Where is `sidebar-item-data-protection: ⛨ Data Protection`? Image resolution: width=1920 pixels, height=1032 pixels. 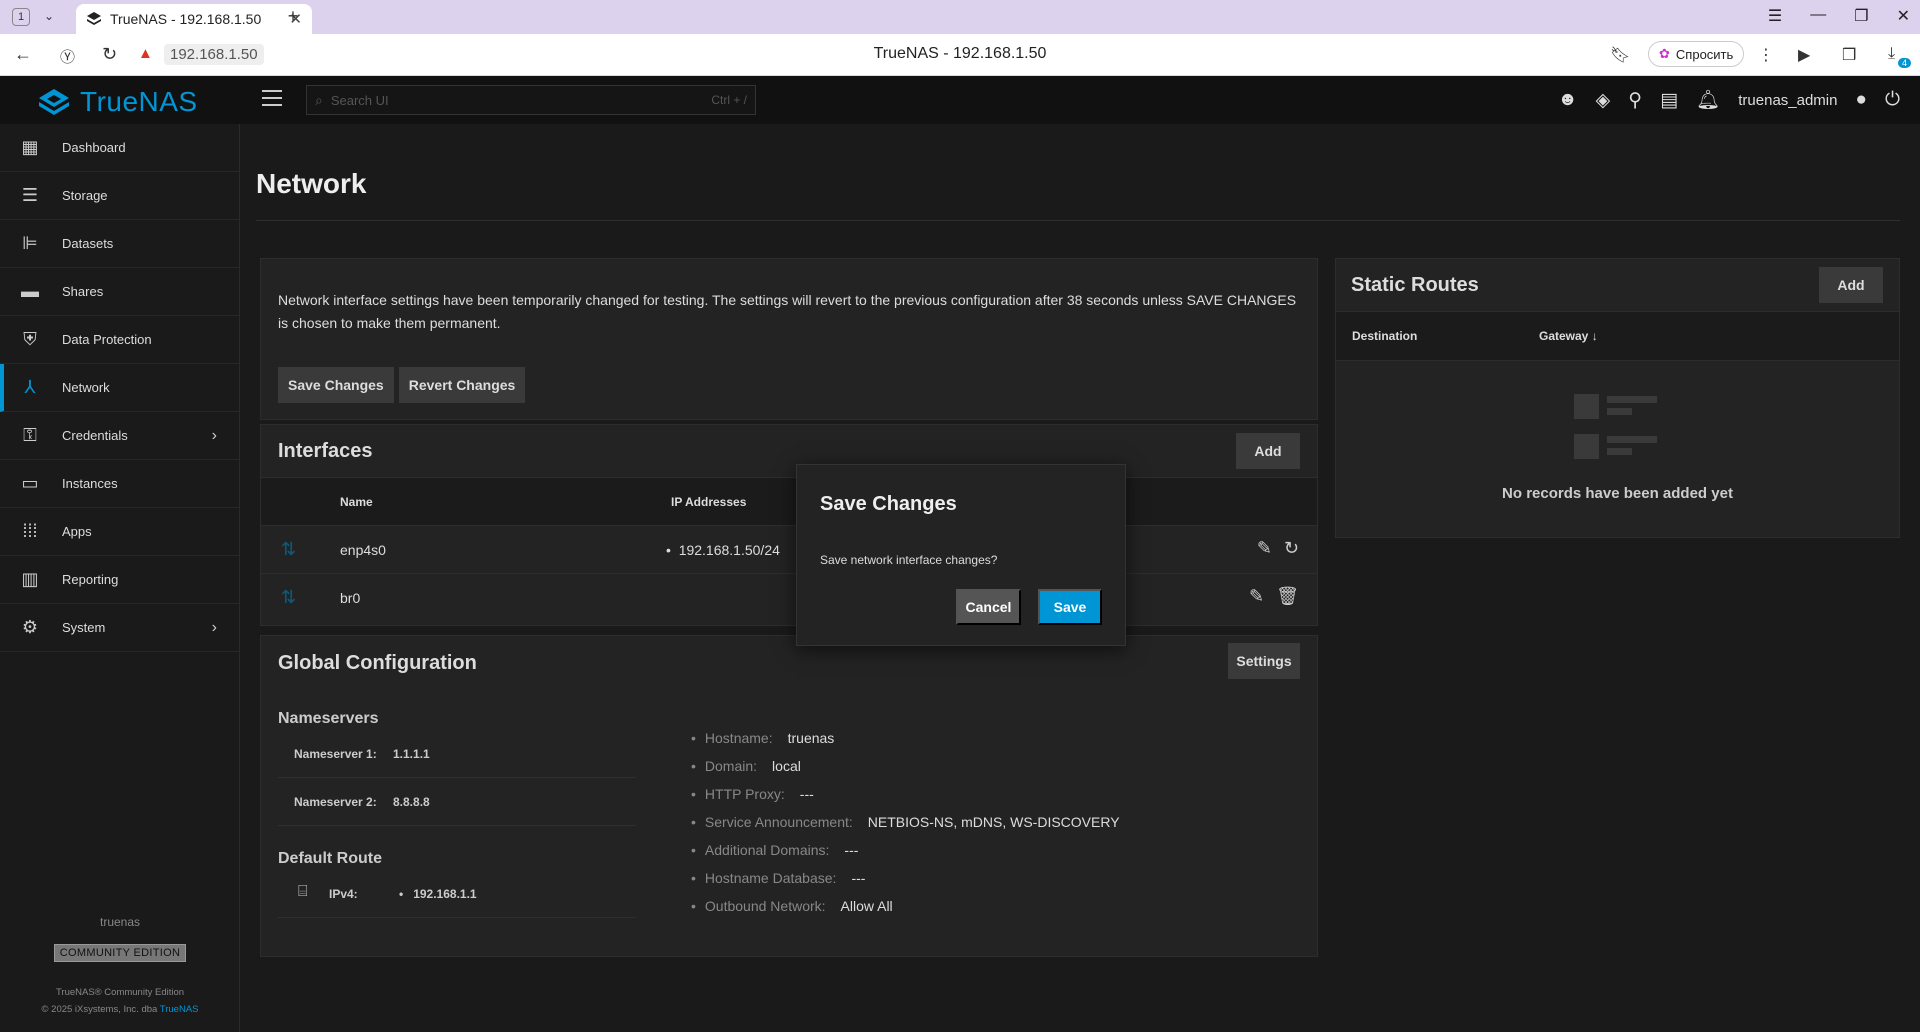
sidebar-item-data-protection: ⛨ Data Protection is located at coordinates (119, 340).